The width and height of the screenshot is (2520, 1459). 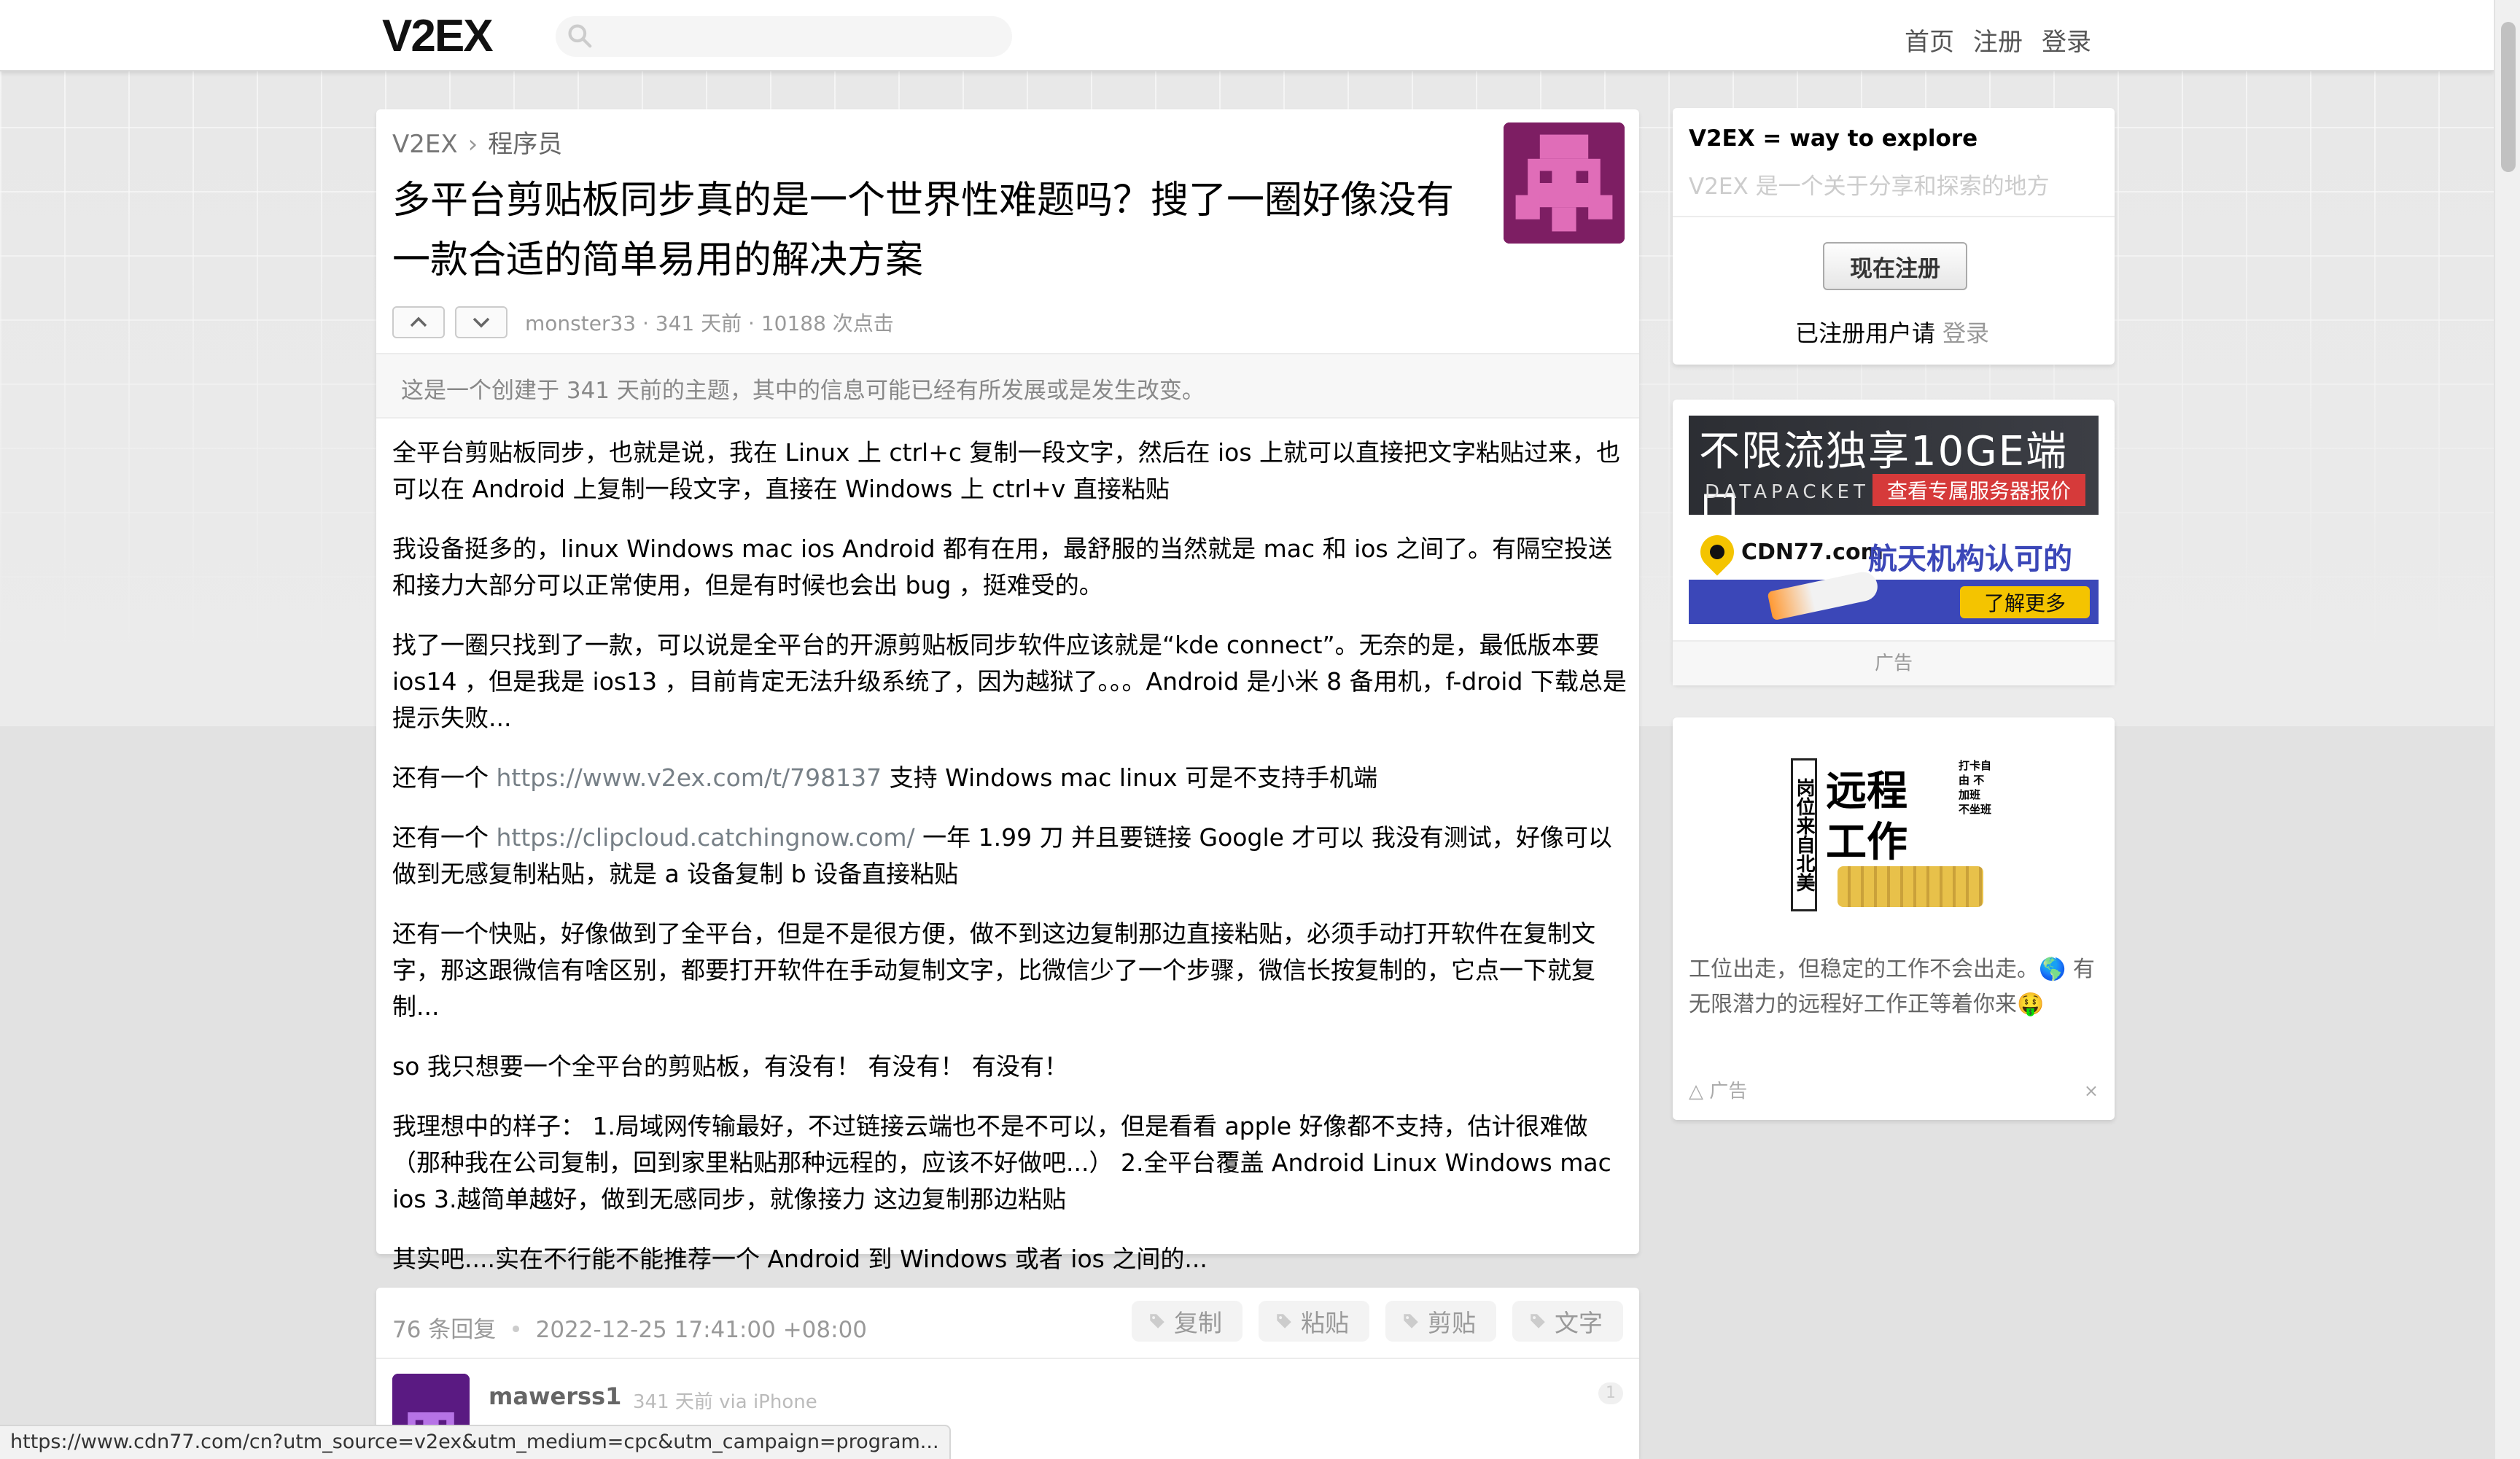 What do you see at coordinates (1910, 886) in the screenshot?
I see `coins-icon` at bounding box center [1910, 886].